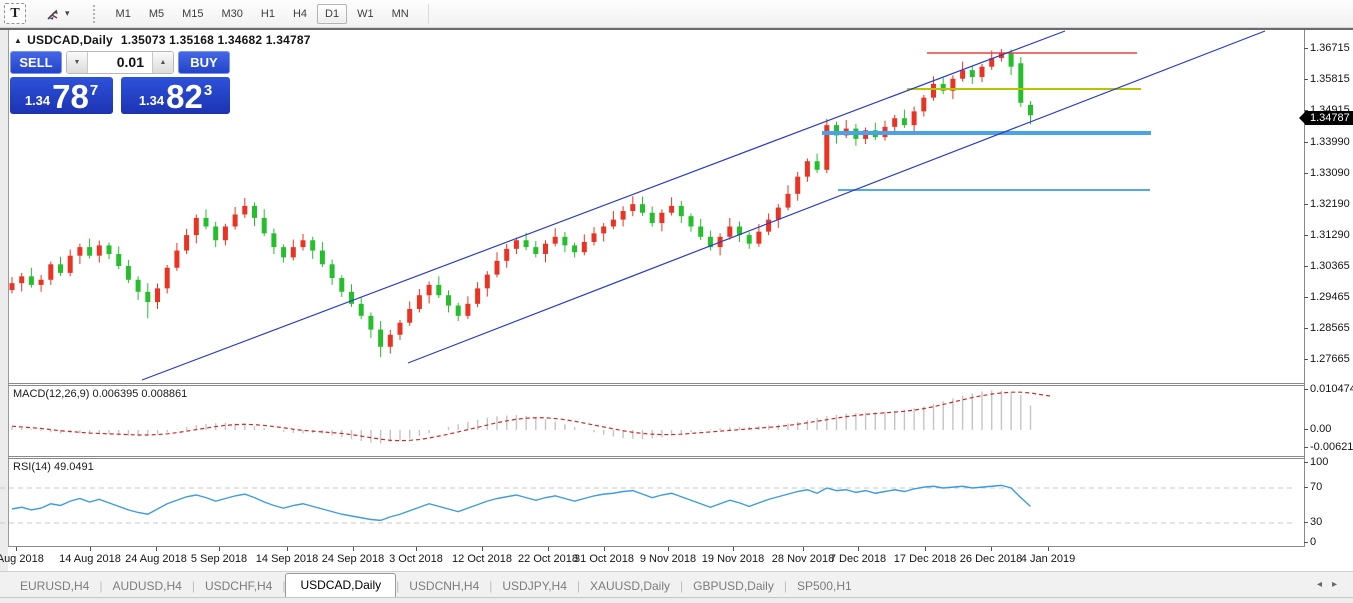 This screenshot has width=1353, height=603. I want to click on price-label-1.31290: 1.31290, so click(1327, 235).